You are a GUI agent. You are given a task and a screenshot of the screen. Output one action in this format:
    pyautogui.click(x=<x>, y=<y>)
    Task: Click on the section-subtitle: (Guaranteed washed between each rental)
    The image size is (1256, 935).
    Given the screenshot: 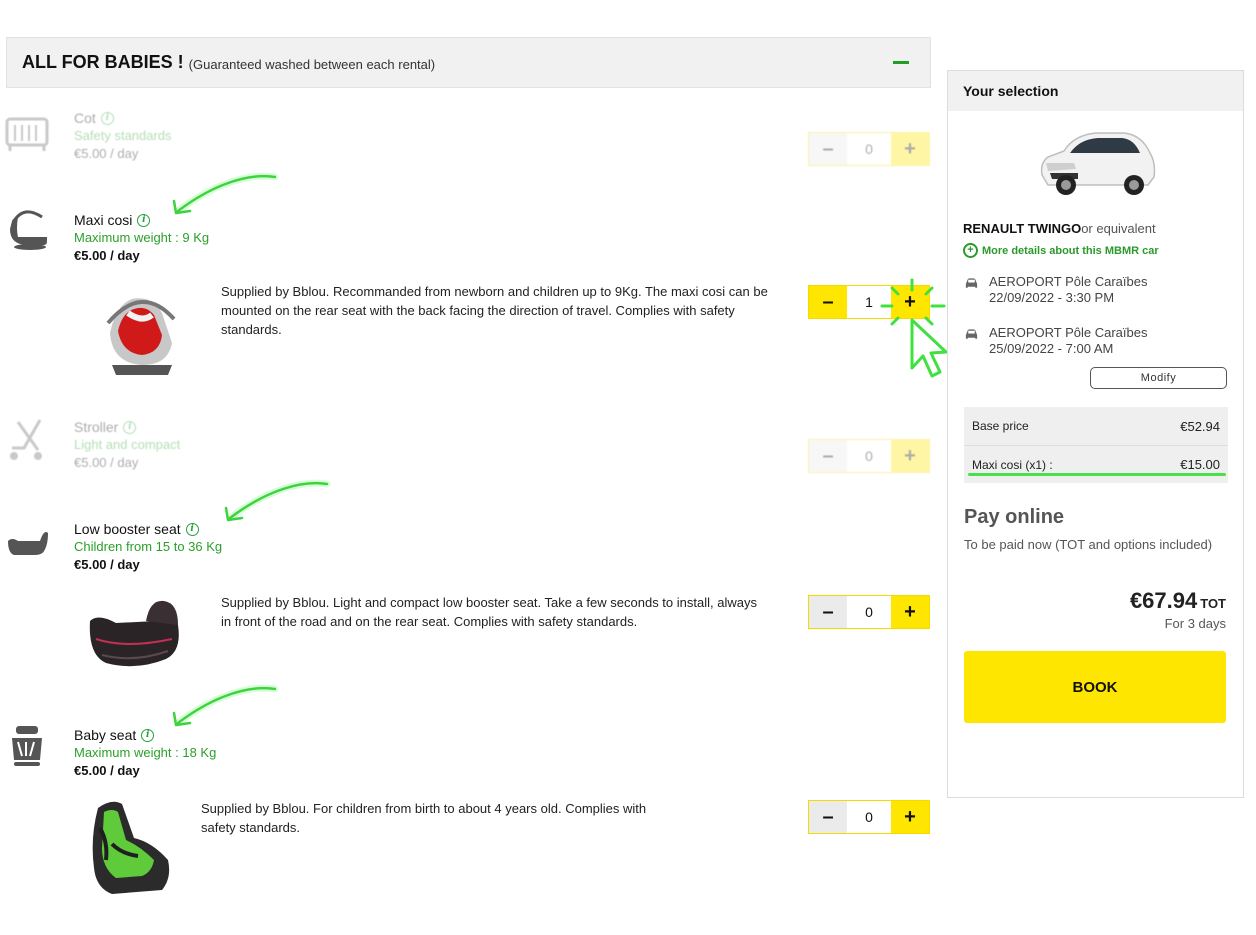 What is the action you would take?
    pyautogui.click(x=312, y=64)
    